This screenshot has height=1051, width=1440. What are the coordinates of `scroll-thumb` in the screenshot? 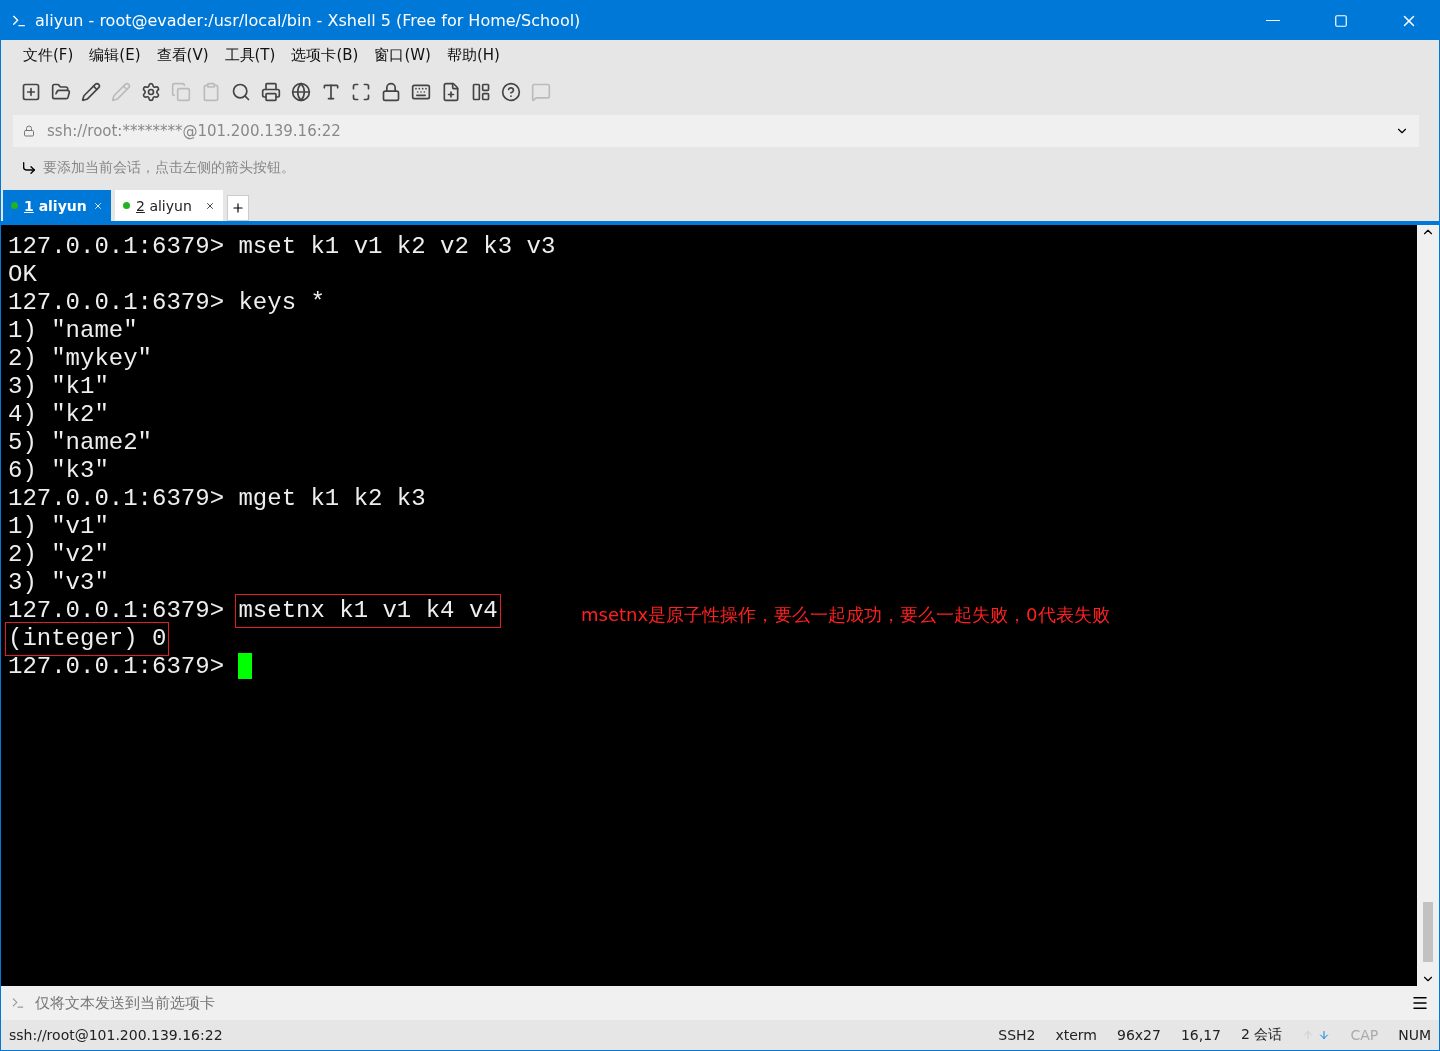 It's located at (1428, 932).